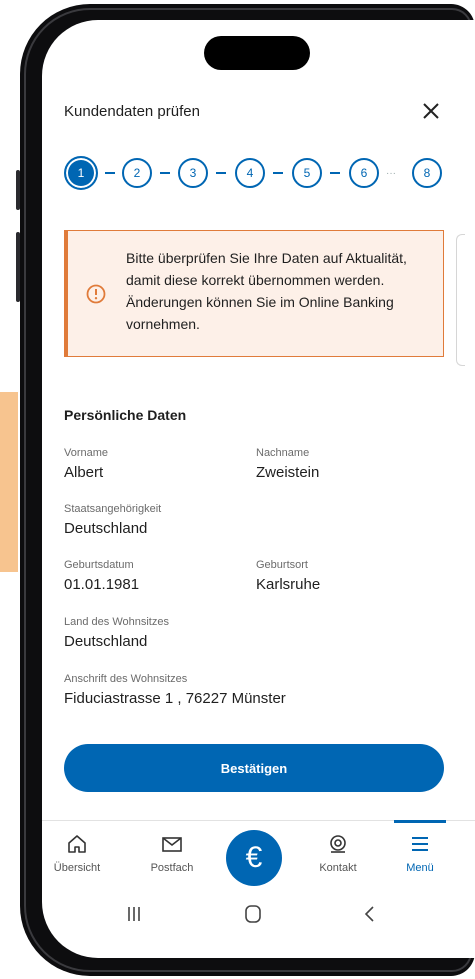 The width and height of the screenshot is (475, 979). Describe the element at coordinates (116, 622) in the screenshot. I see `country-label: Land des Wohnsitzes` at that location.